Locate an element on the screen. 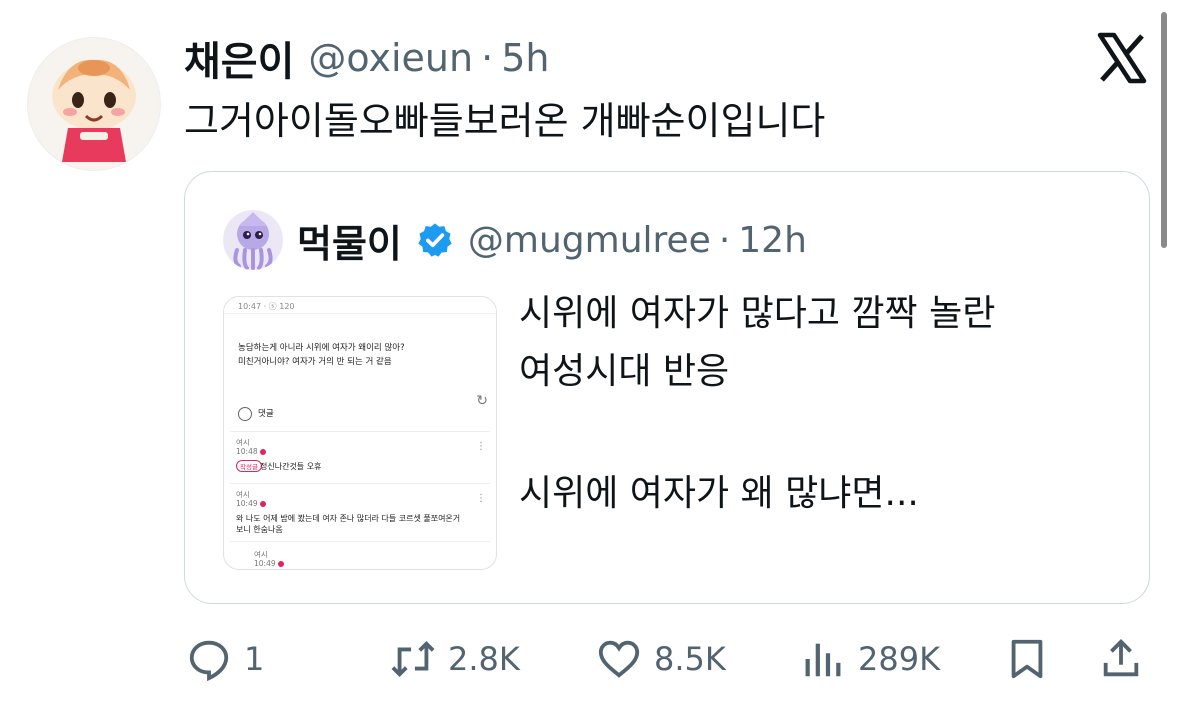 The height and width of the screenshot is (718, 1179). comment-time-text: 10:48 is located at coordinates (247, 451).